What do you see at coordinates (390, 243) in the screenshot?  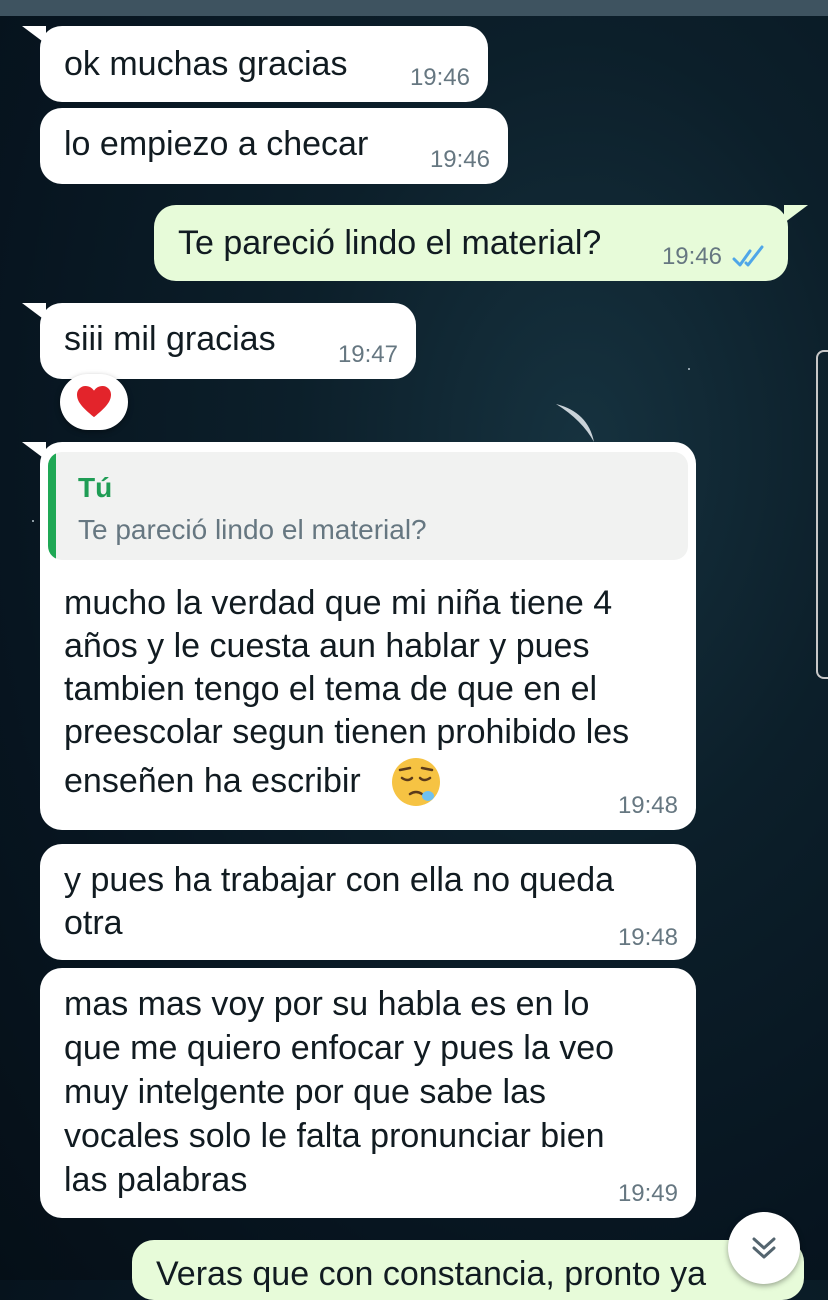 I see `message-text: Te pareció lindo el material?` at bounding box center [390, 243].